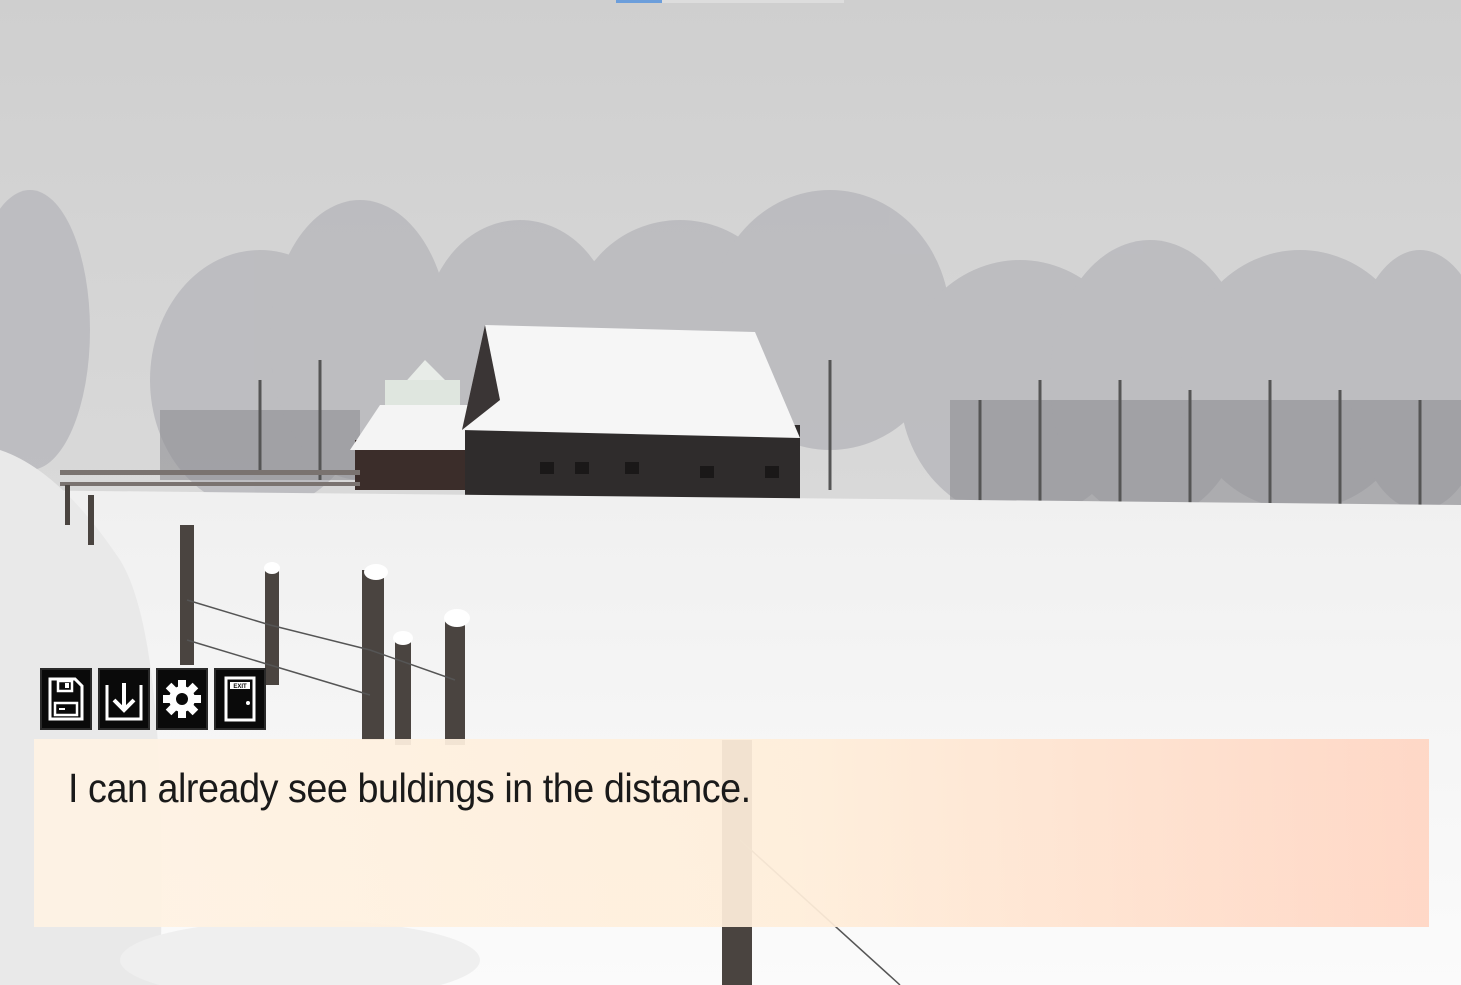  I want to click on load-icon, so click(124, 702).